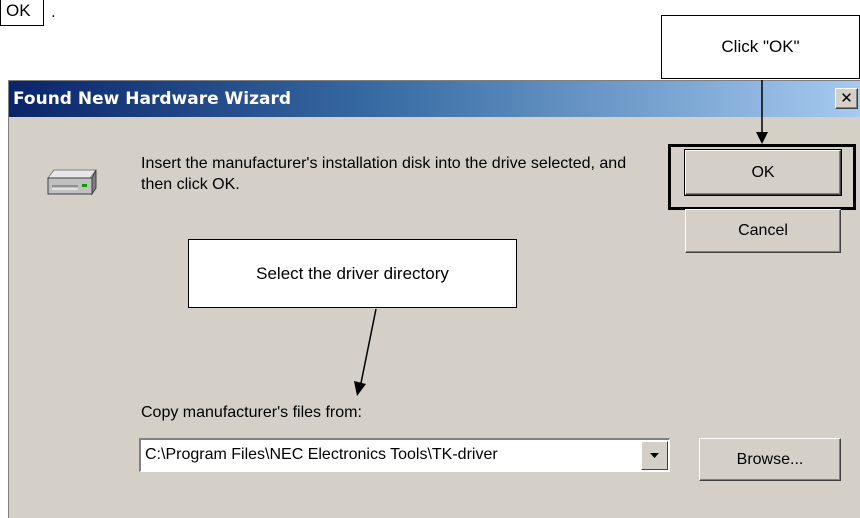 The height and width of the screenshot is (518, 860). I want to click on close-icon: ✕, so click(846, 98).